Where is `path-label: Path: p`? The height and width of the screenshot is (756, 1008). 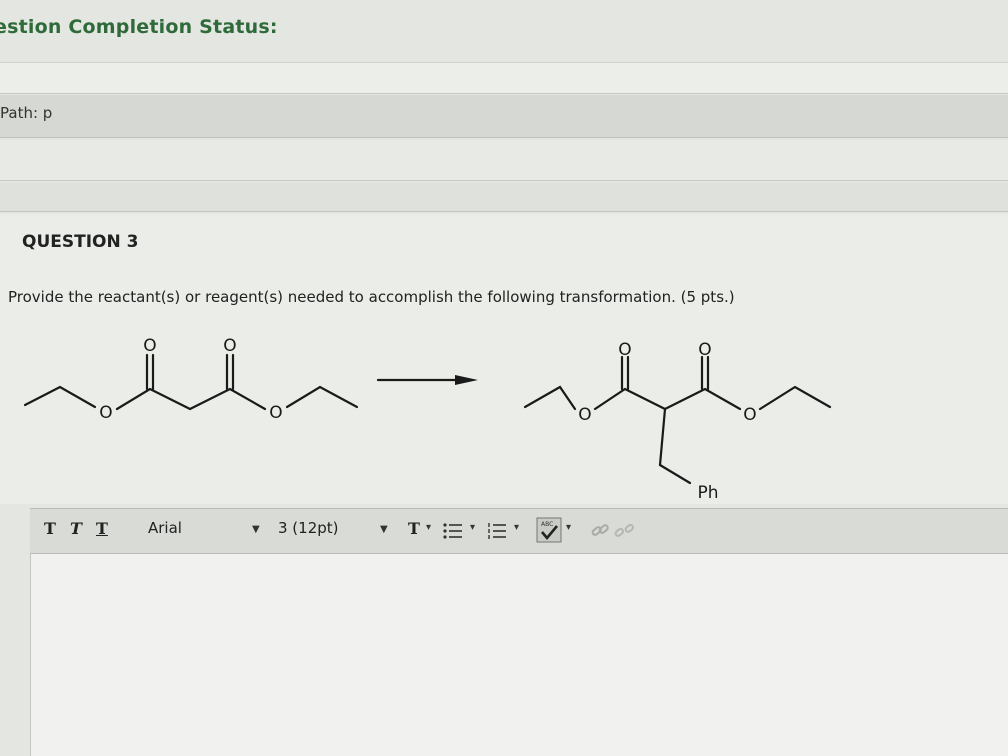
path-label: Path: p is located at coordinates (26, 113).